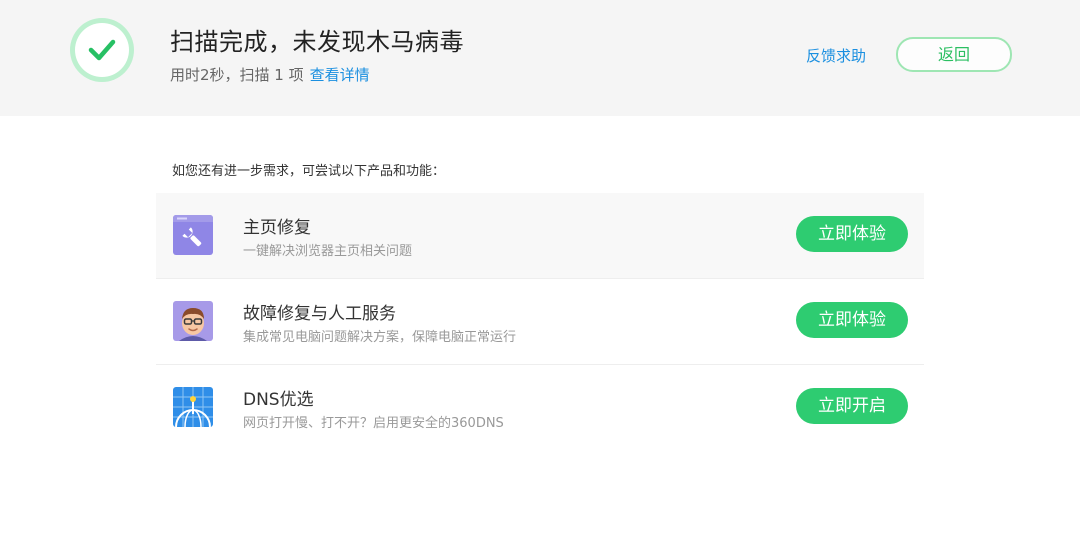 The height and width of the screenshot is (541, 1080). I want to click on product-row-repair-service: 故障修复与人工服务 集成常见电脑问题解决方案，保障电脑正常运行 立即体验, so click(540, 322).